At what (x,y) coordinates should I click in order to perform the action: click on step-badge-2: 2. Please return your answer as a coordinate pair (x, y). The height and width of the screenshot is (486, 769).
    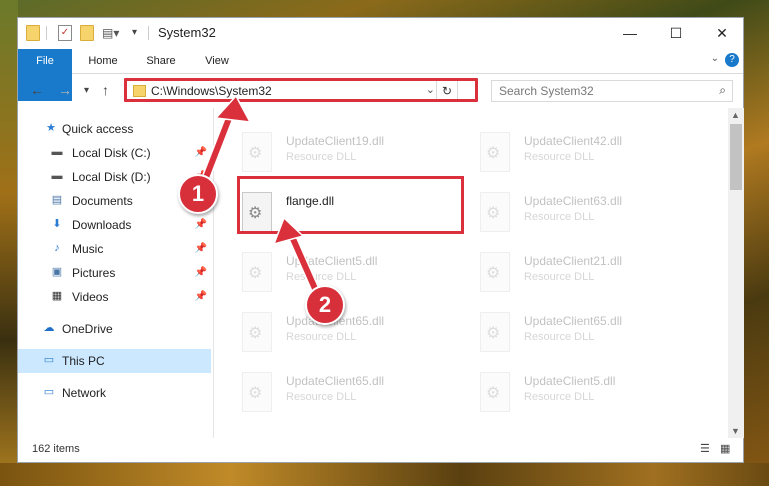
    Looking at the image, I should click on (325, 305).